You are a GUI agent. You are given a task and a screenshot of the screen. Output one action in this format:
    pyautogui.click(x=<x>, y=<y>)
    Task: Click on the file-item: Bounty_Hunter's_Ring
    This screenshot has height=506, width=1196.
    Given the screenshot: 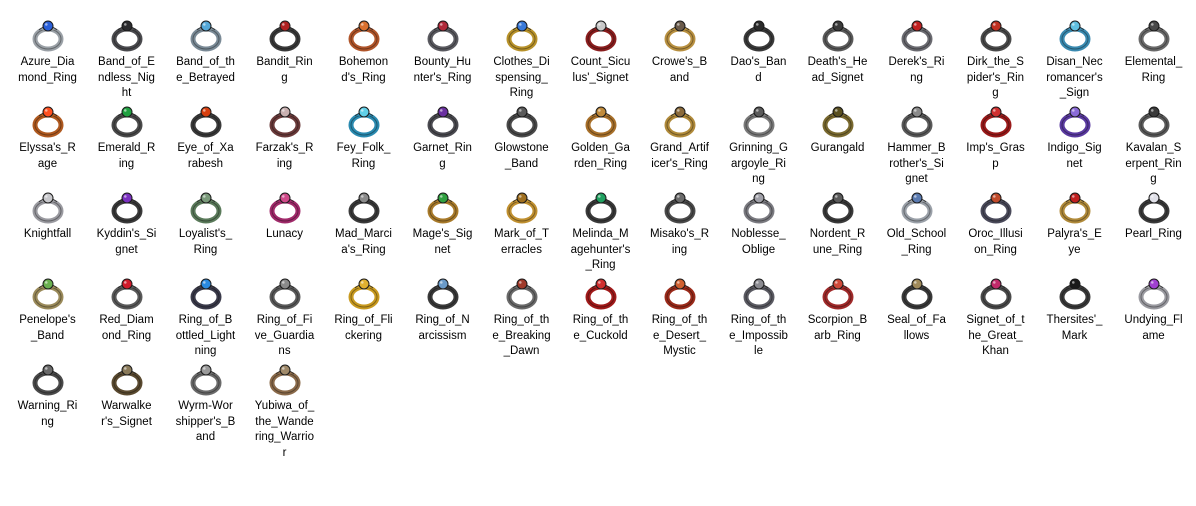 What is the action you would take?
    pyautogui.click(x=442, y=53)
    